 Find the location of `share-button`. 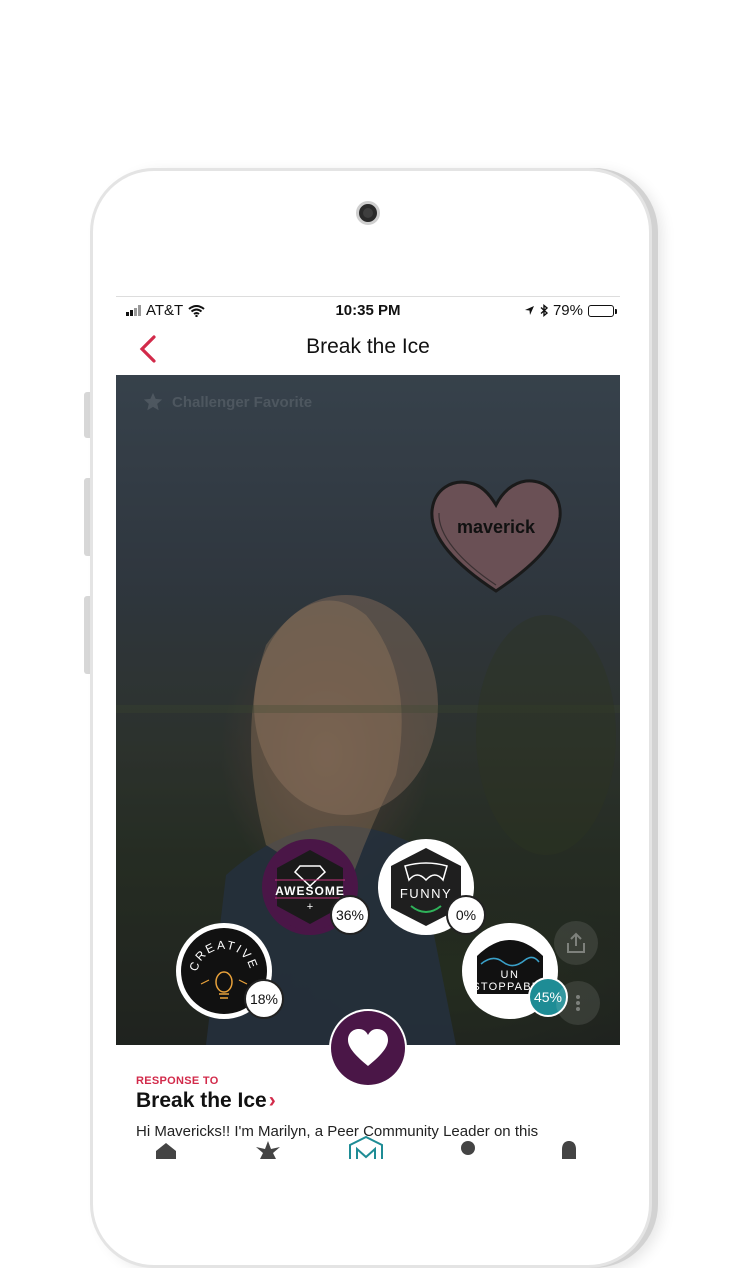

share-button is located at coordinates (576, 943).